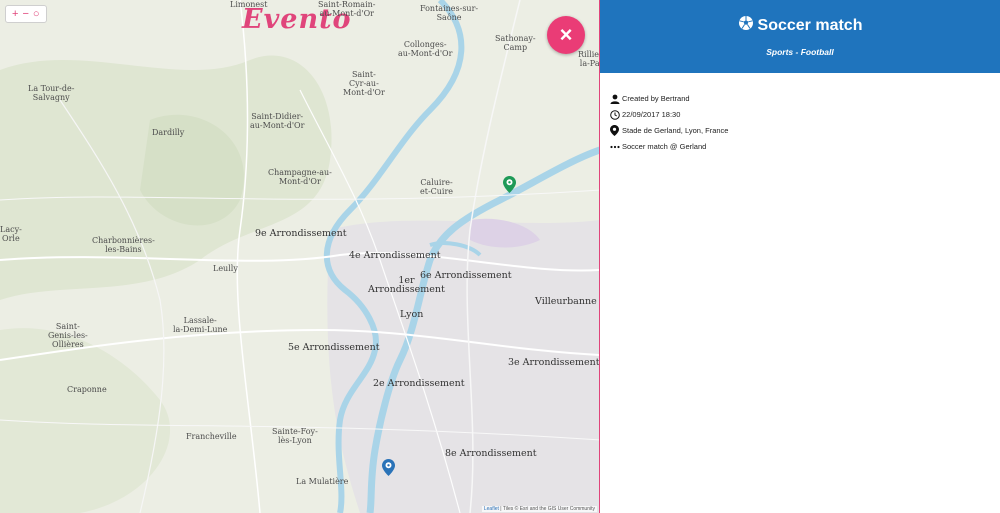  What do you see at coordinates (225, 268) in the screenshot?
I see `place-leully: Leully` at bounding box center [225, 268].